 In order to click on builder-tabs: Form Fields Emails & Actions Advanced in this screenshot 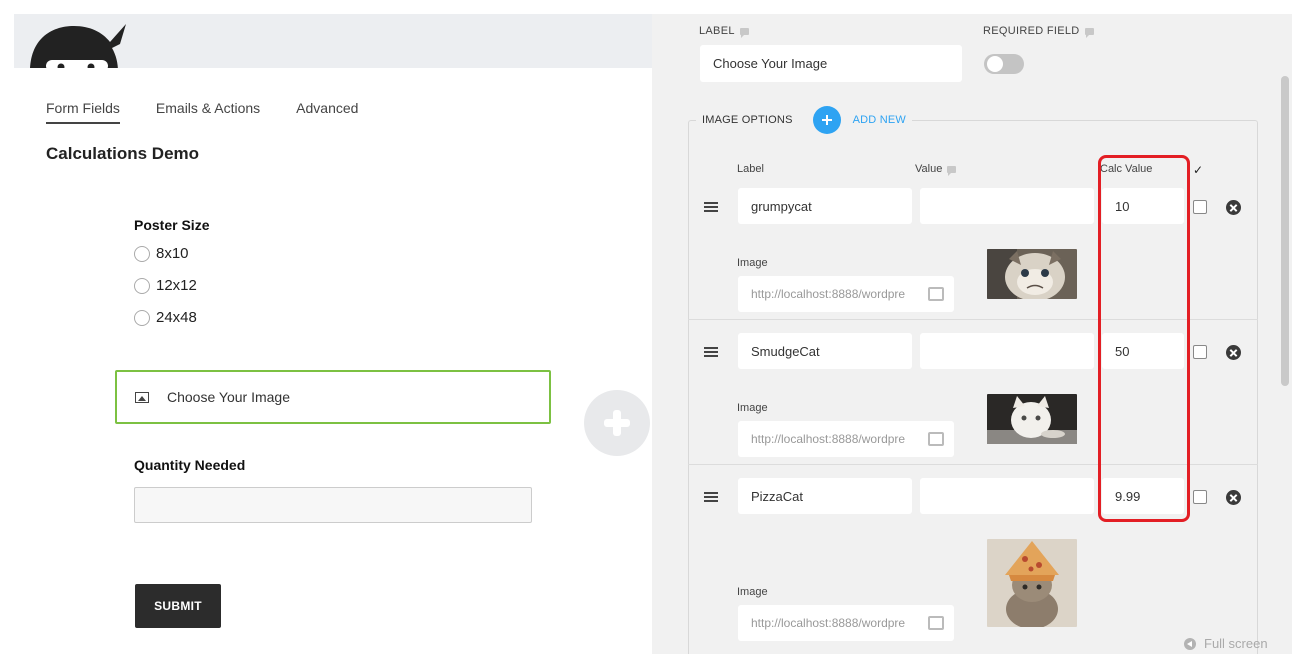, I will do `click(202, 112)`.